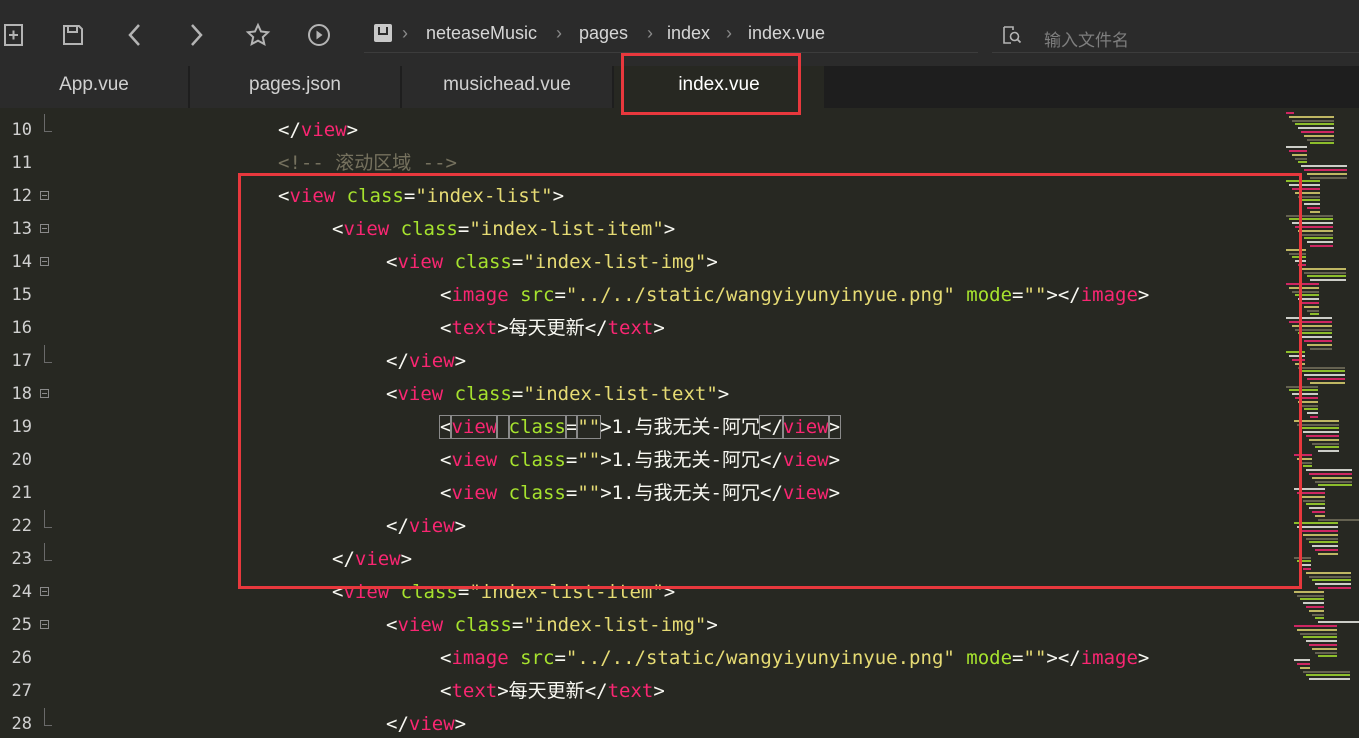 This screenshot has height=738, width=1359. Describe the element at coordinates (537, 658) in the screenshot. I see `code-token: src` at that location.